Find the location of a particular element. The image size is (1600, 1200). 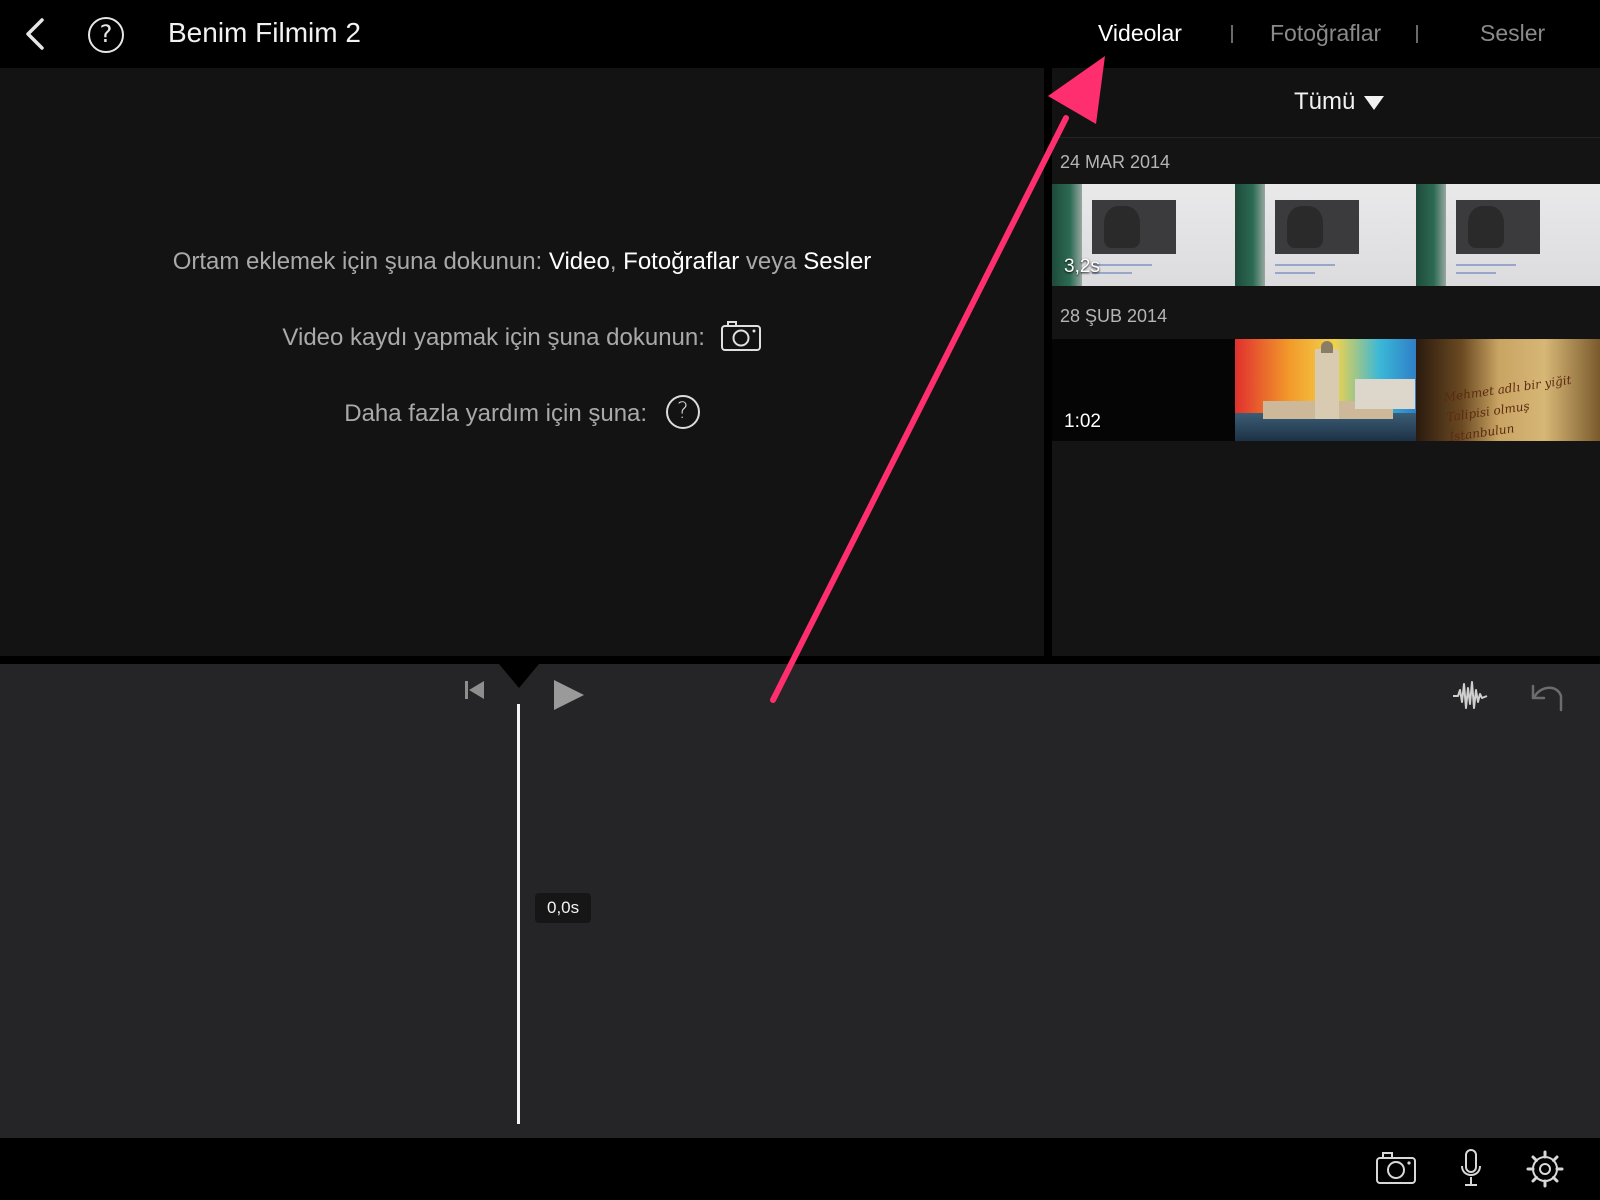

microphone-icon is located at coordinates (1471, 1167).